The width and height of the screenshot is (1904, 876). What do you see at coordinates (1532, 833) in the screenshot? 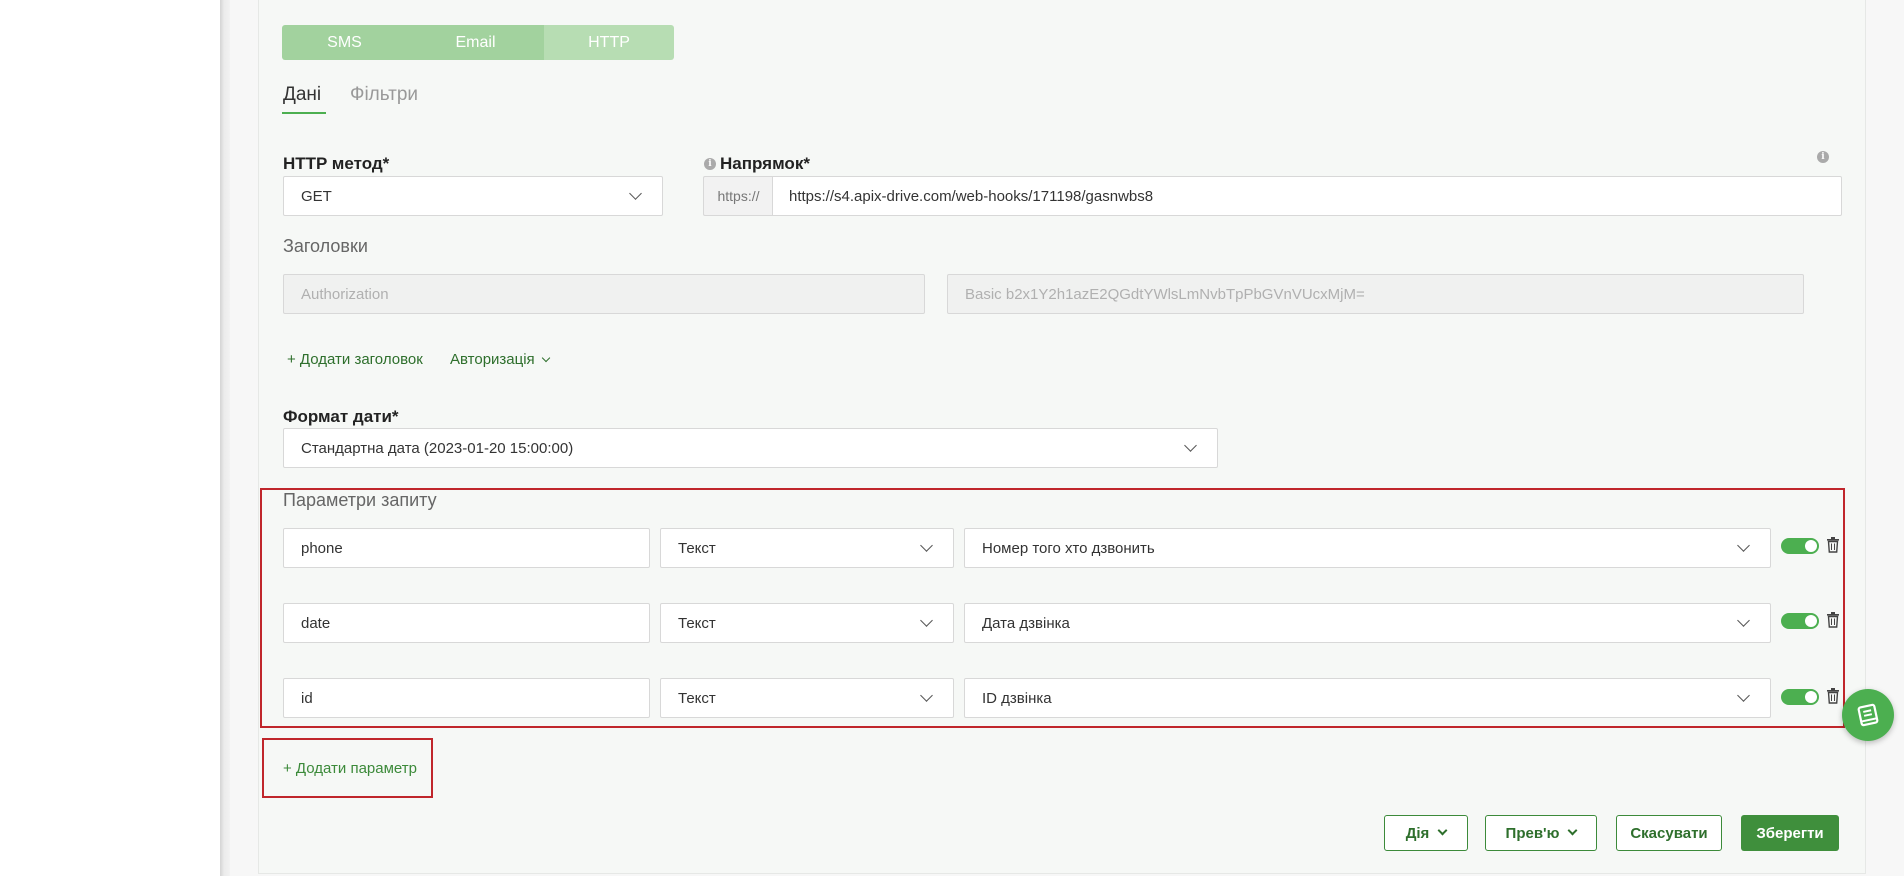
I see `preview-label: Прев'ю` at bounding box center [1532, 833].